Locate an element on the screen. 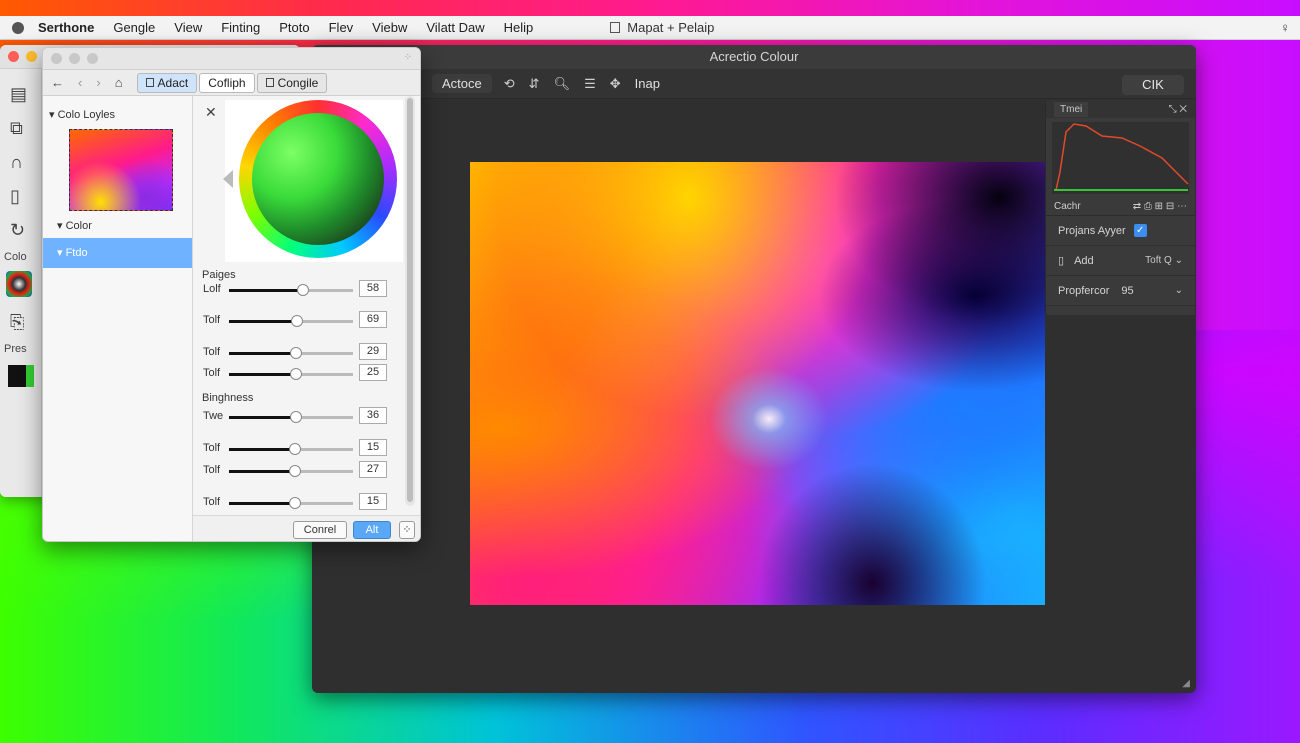 The image size is (1300, 743). slider-value-field: 27 is located at coordinates (373, 469).